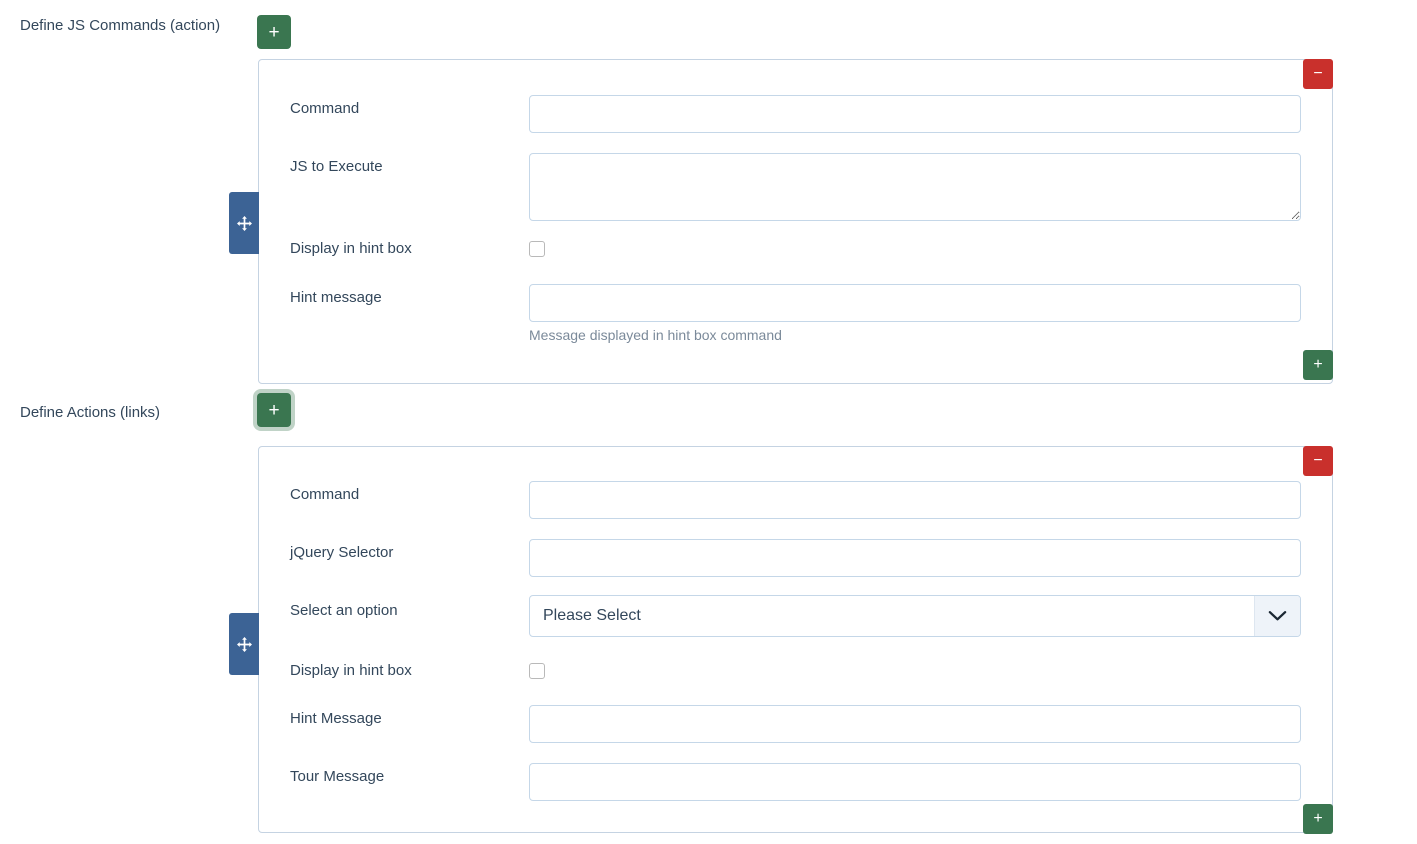 This screenshot has width=1417, height=844. I want to click on option-select: Please Select, so click(915, 616).